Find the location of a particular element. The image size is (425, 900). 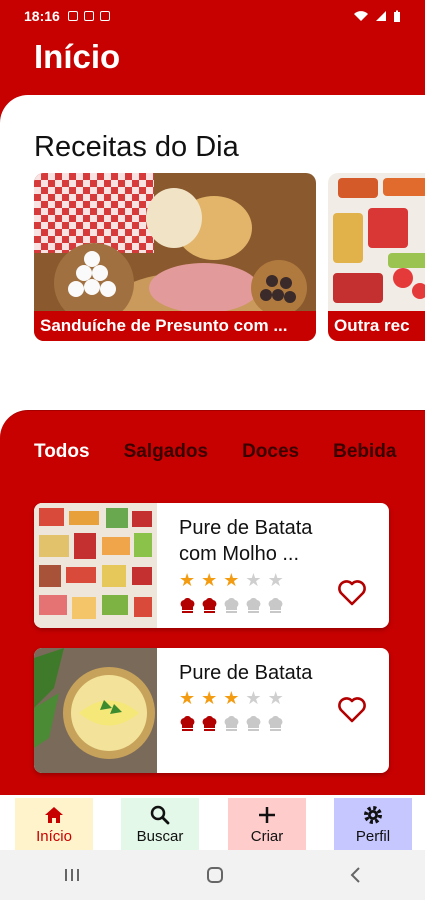

search-icon is located at coordinates (160, 814).